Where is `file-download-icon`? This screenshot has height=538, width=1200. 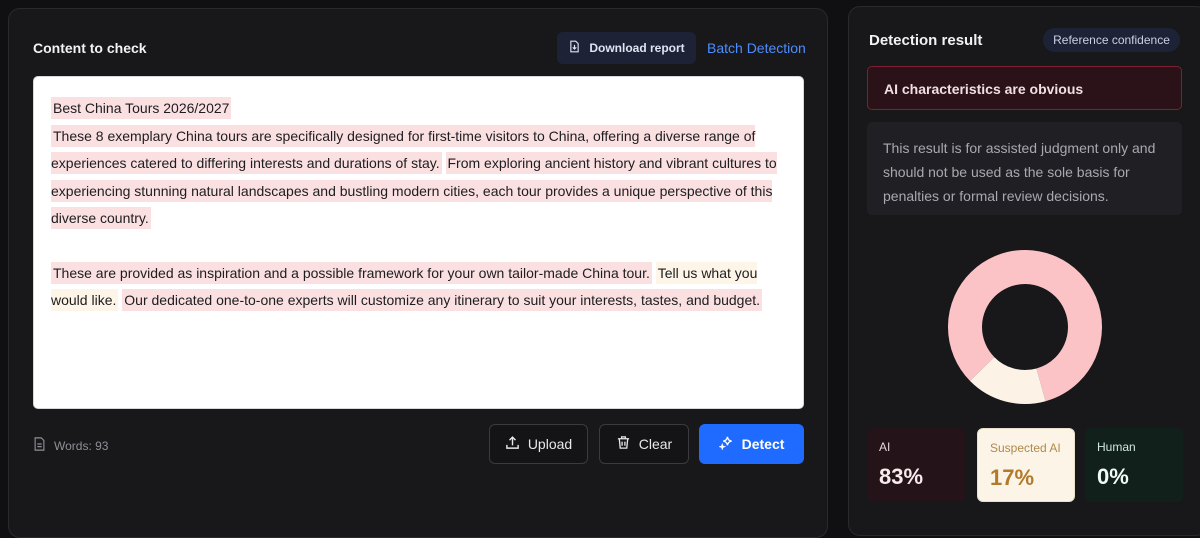
file-download-icon is located at coordinates (574, 48).